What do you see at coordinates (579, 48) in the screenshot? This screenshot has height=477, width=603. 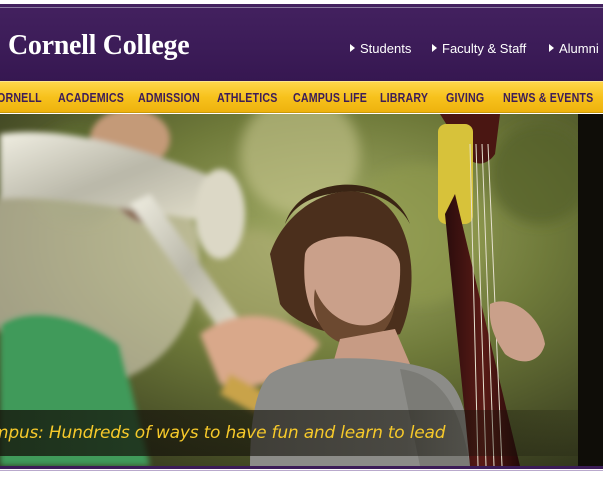 I see `link-alumni-label: Alumni` at bounding box center [579, 48].